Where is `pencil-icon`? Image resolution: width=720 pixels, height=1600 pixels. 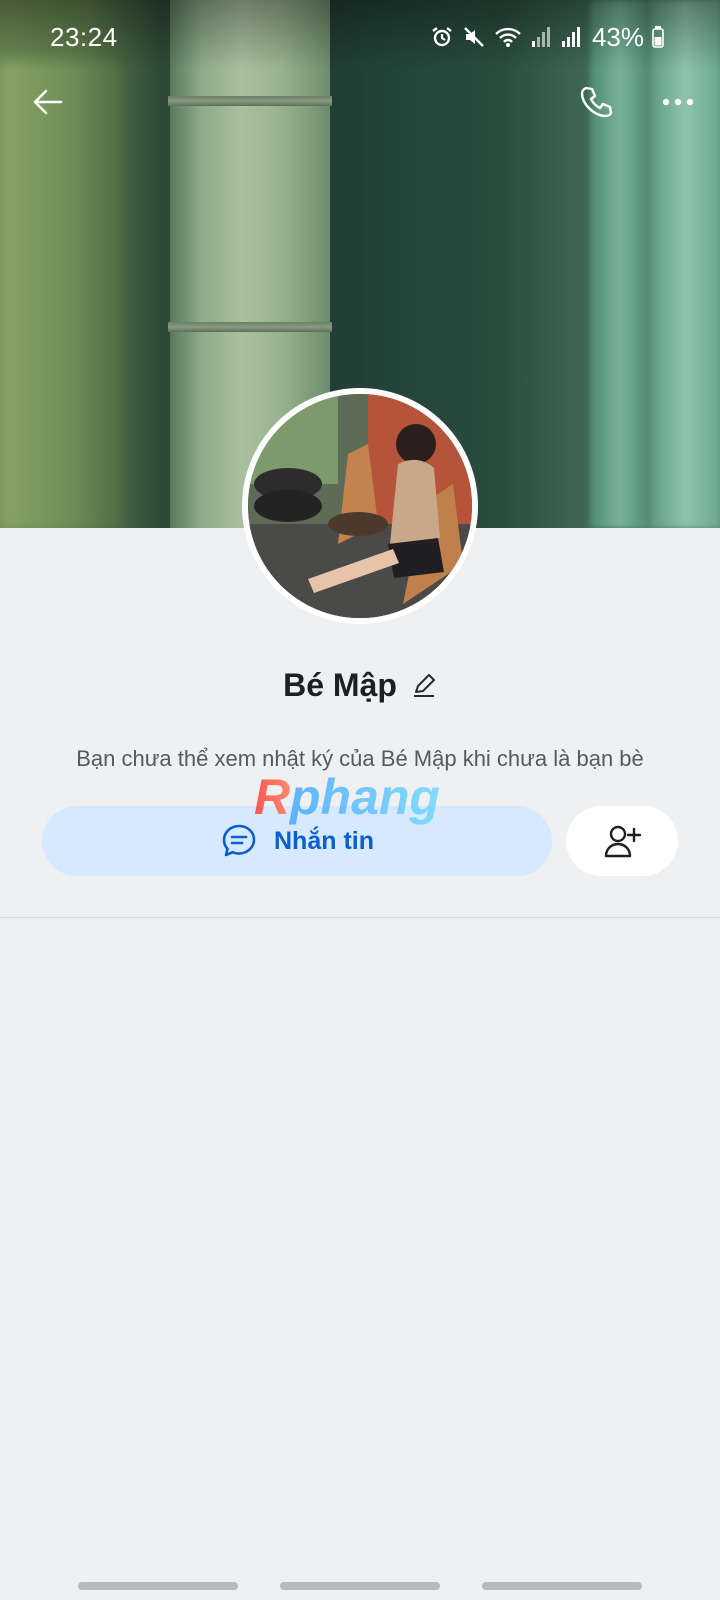
pencil-icon is located at coordinates (424, 685).